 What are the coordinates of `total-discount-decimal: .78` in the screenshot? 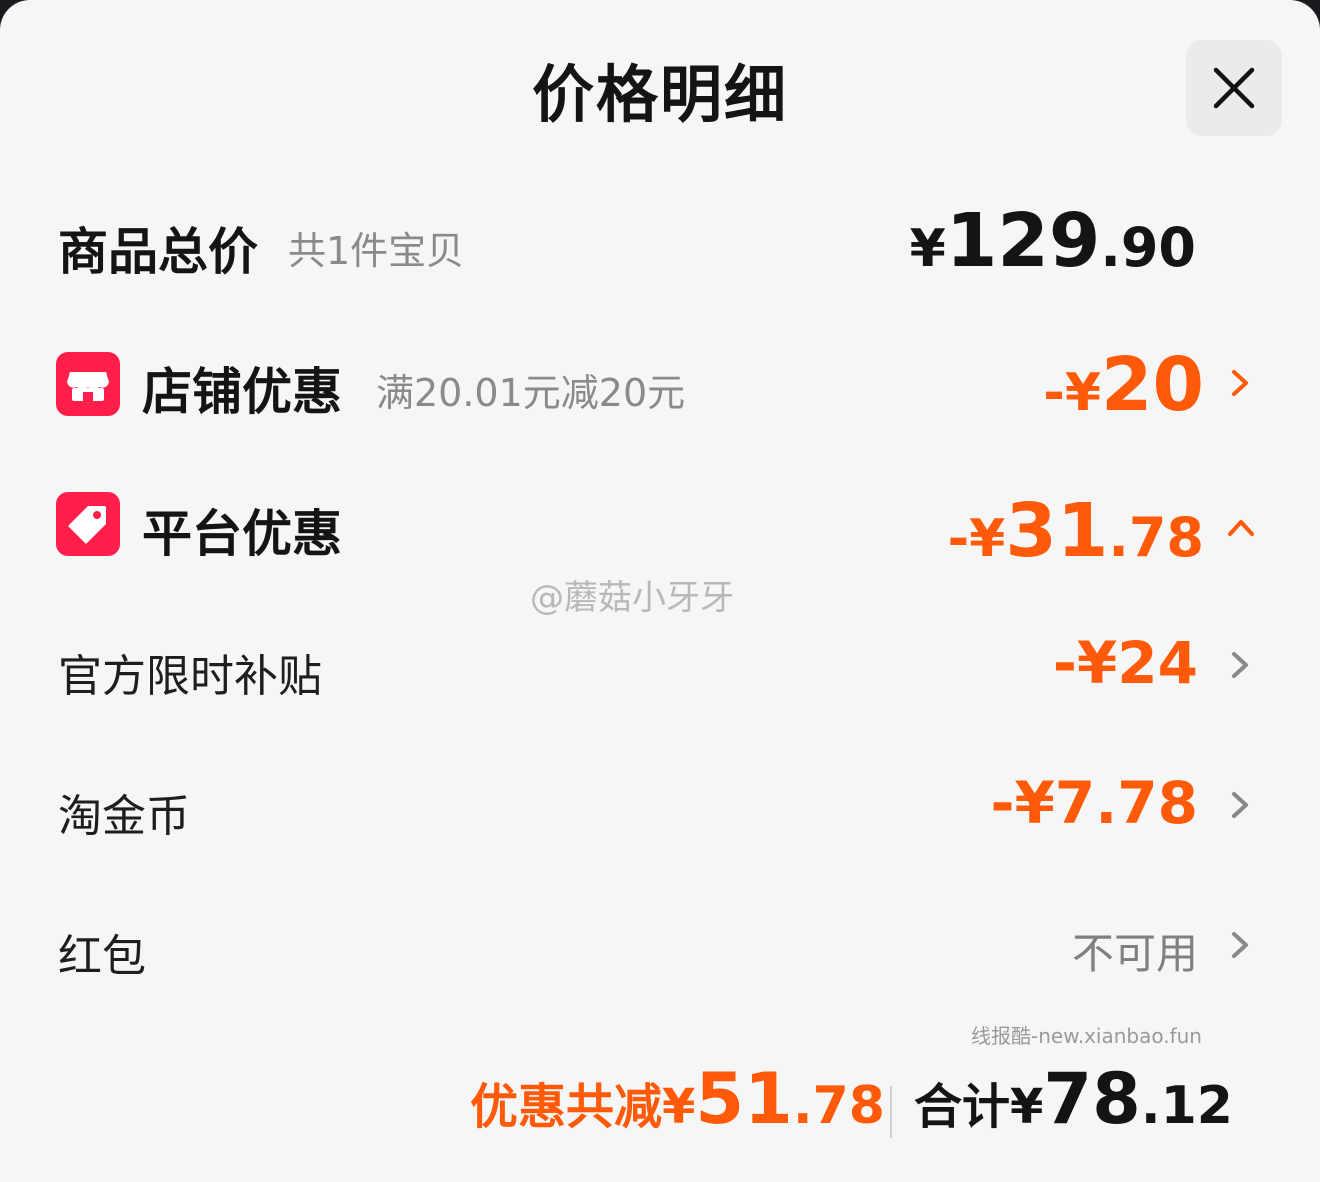 It's located at (838, 1106).